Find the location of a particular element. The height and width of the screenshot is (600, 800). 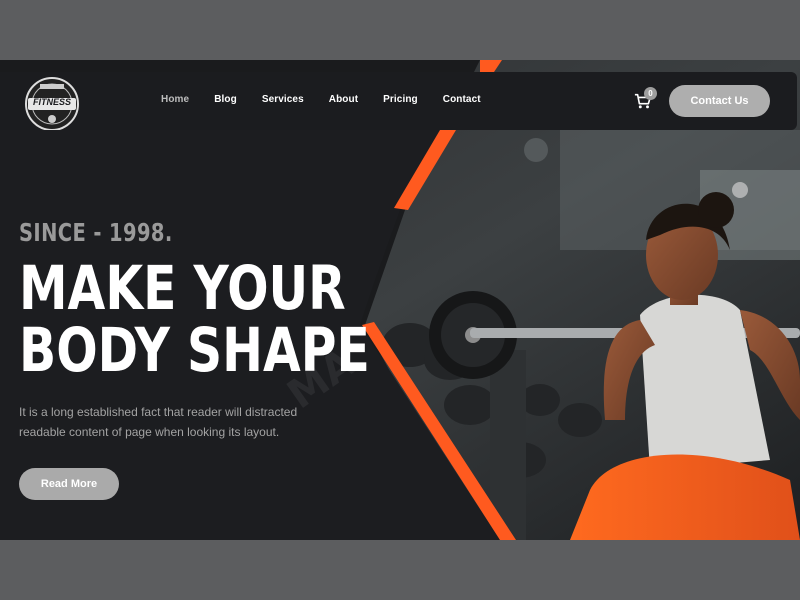

headline-line-1: MAKE YOUR is located at coordinates (182, 288).